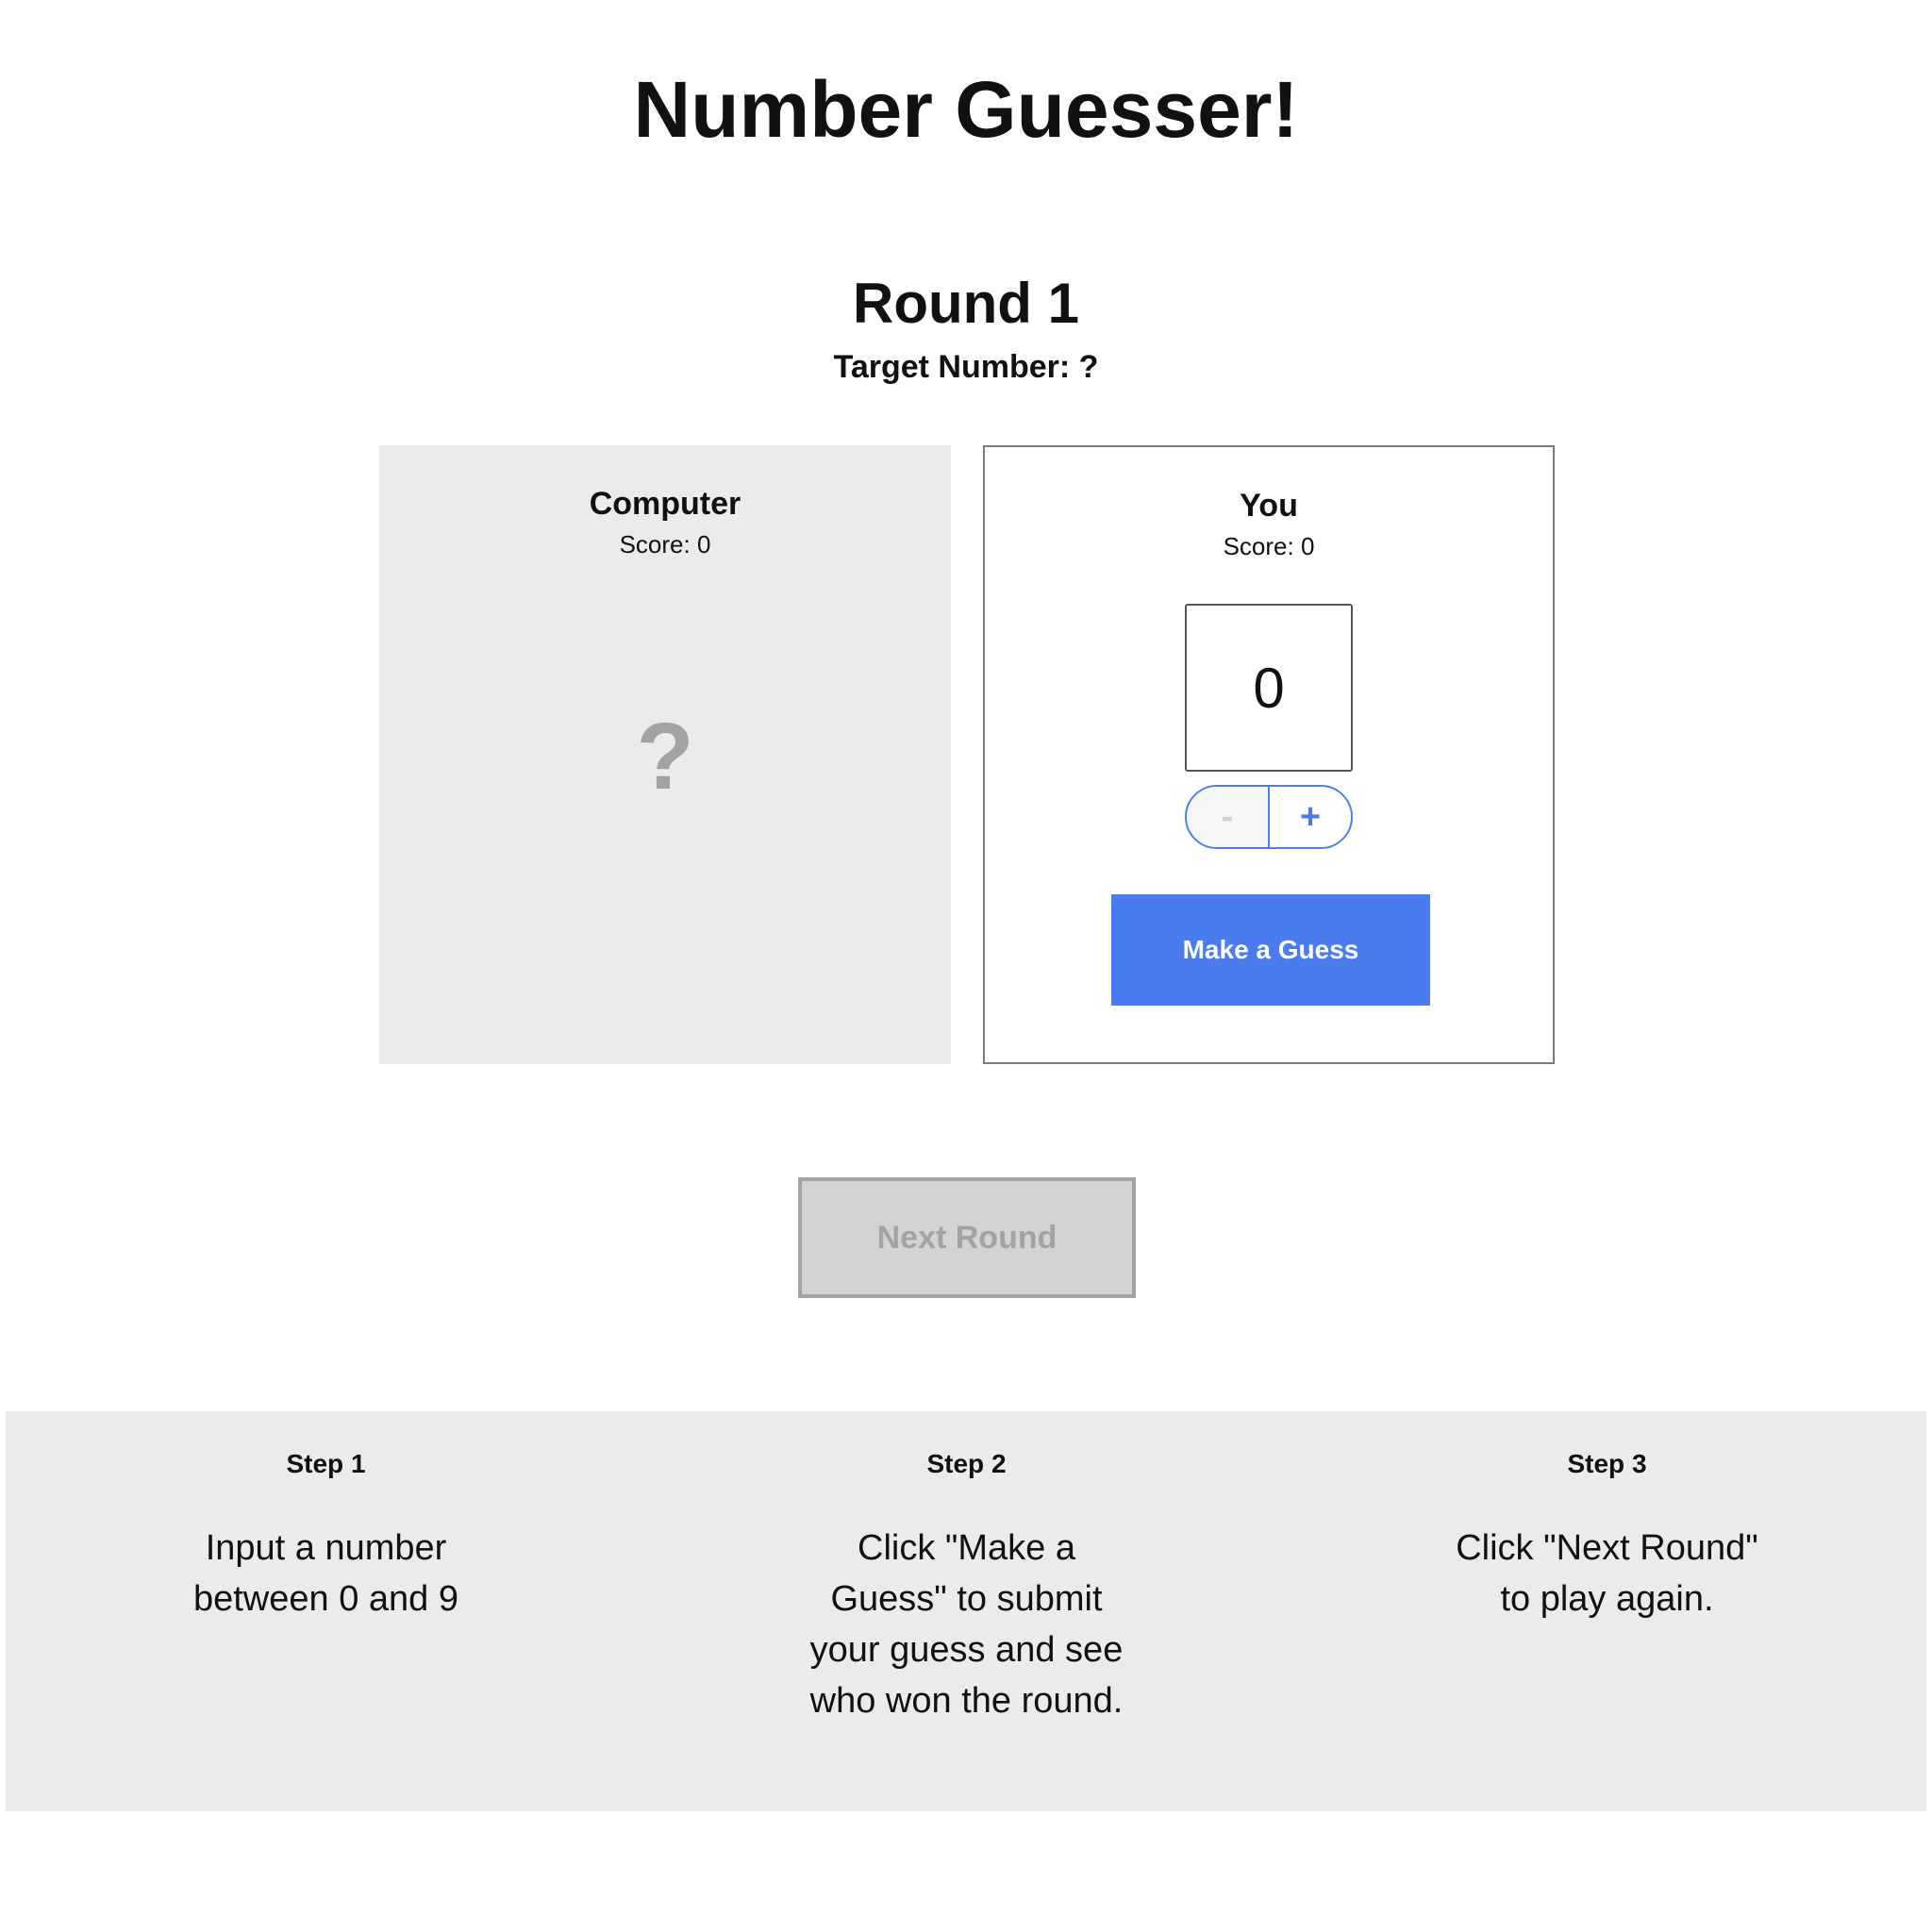 The image size is (1932, 1932). Describe the element at coordinates (967, 1464) in the screenshot. I see `step-title: Step 2` at that location.